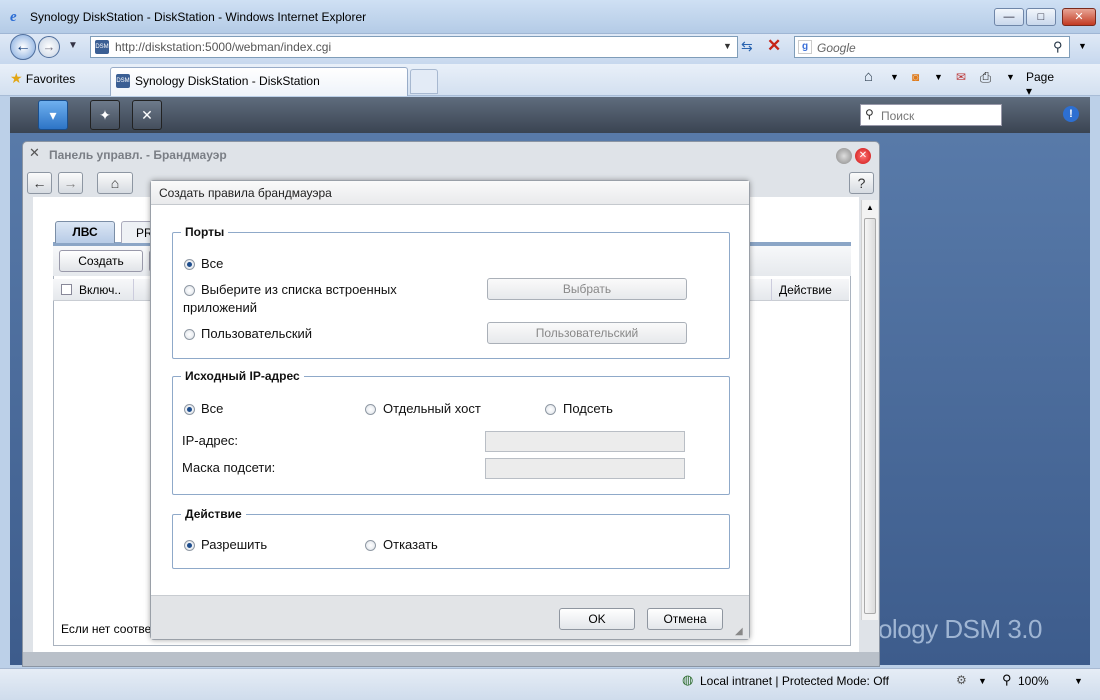 Image resolution: width=1100 pixels, height=700 pixels. I want to click on chevron-down-icon: ▾, so click(53, 115).